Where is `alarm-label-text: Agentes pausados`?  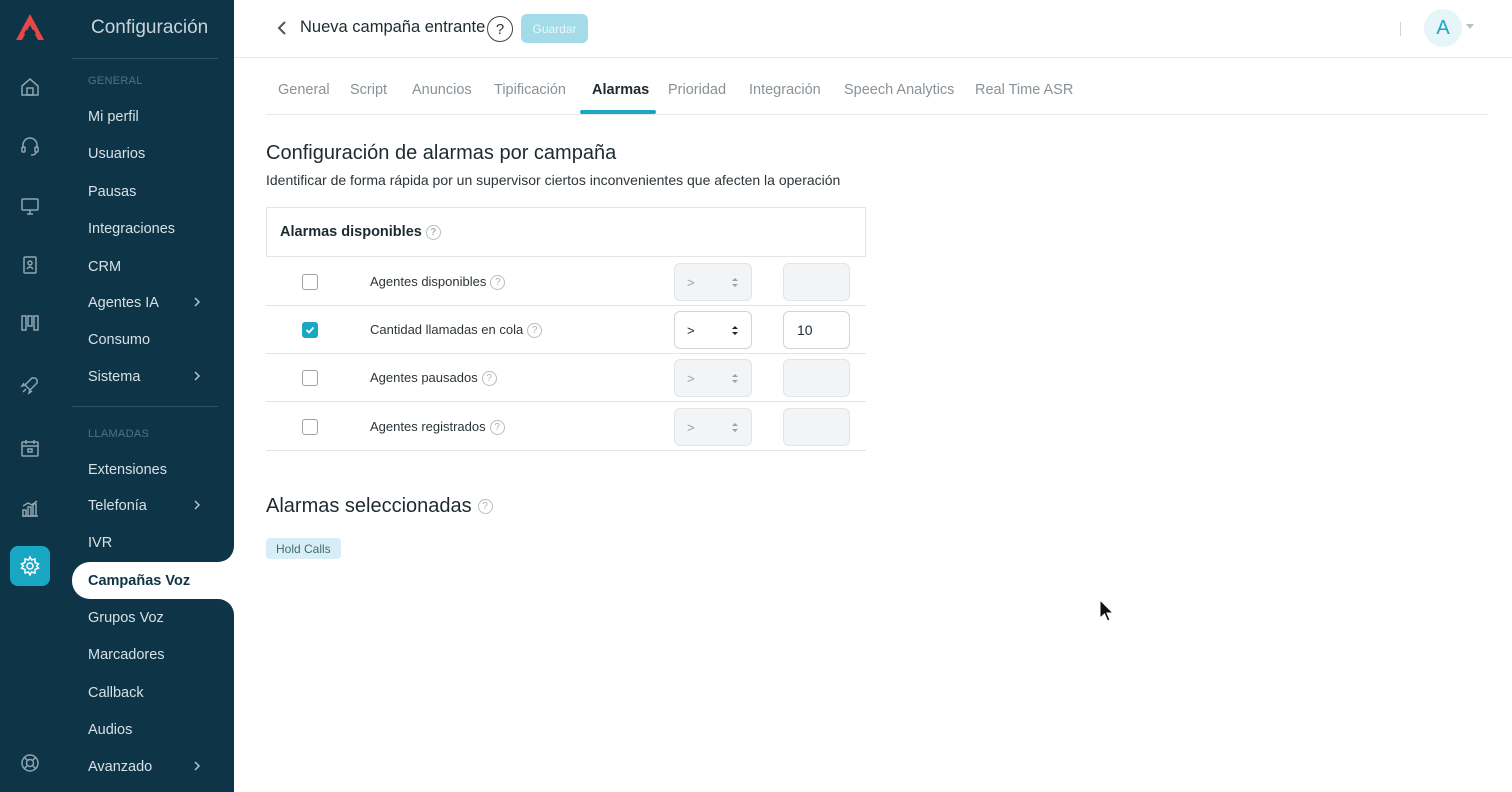 alarm-label-text: Agentes pausados is located at coordinates (424, 377).